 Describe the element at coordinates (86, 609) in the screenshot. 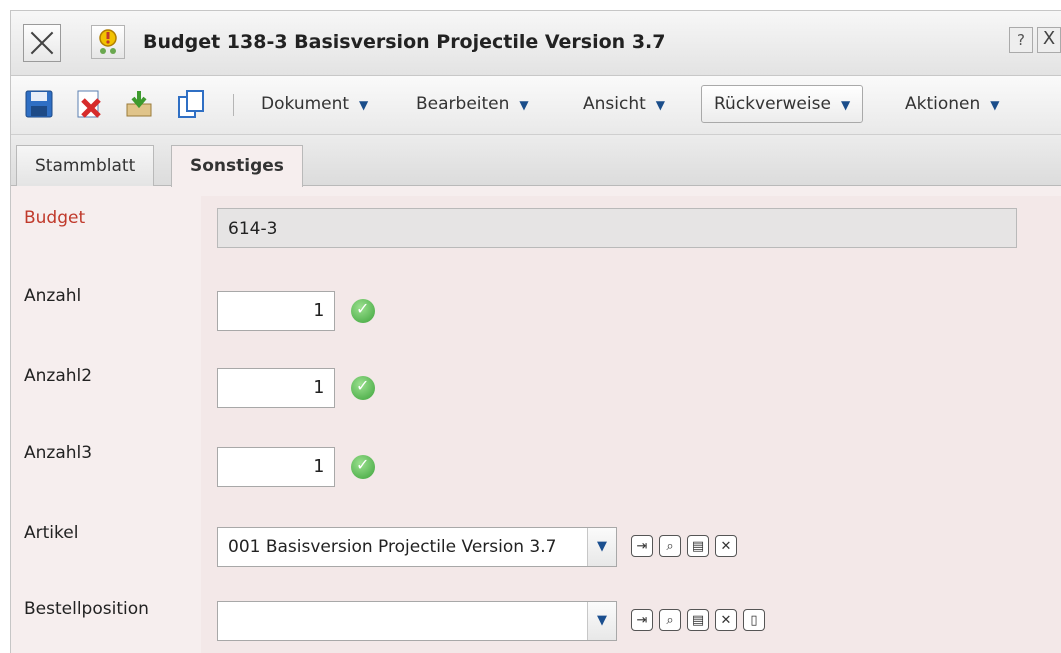

I see `bestellposition-label: Bestellposition` at that location.